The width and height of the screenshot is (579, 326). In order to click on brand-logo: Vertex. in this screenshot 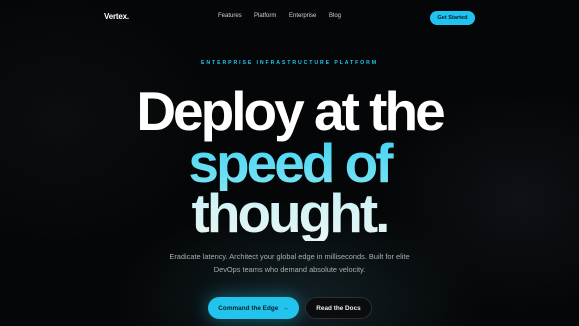, I will do `click(116, 16)`.